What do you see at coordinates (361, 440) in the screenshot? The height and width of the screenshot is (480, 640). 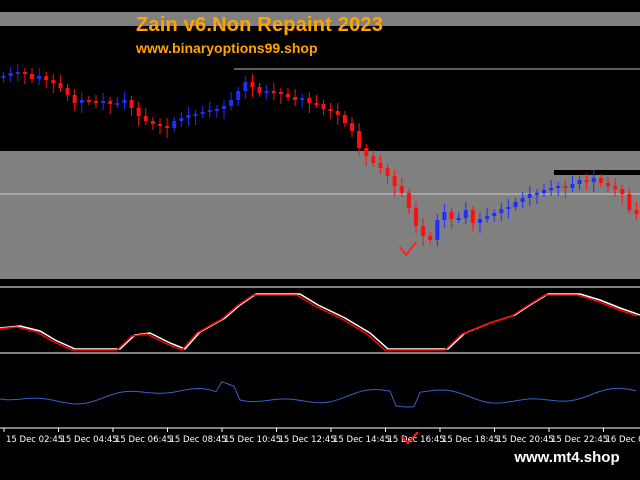 I see `tick-label: 15 Dec 14:45` at bounding box center [361, 440].